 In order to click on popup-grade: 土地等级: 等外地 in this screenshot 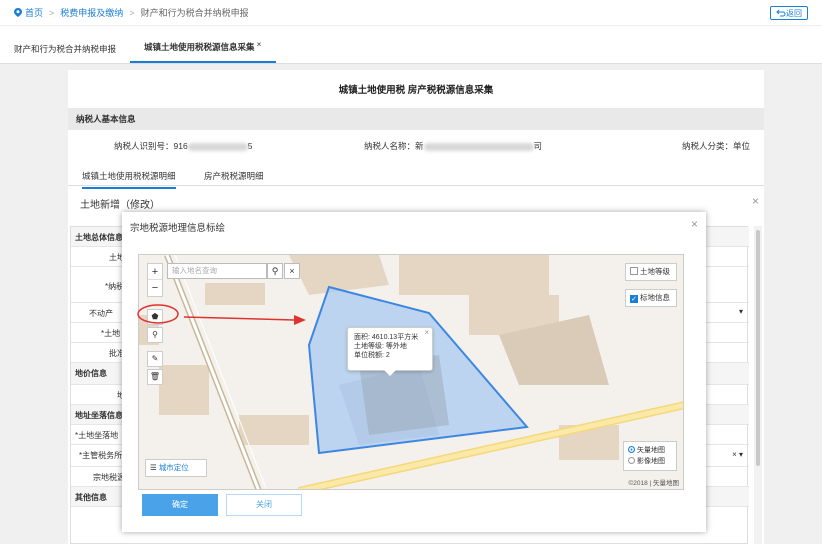, I will do `click(380, 346)`.